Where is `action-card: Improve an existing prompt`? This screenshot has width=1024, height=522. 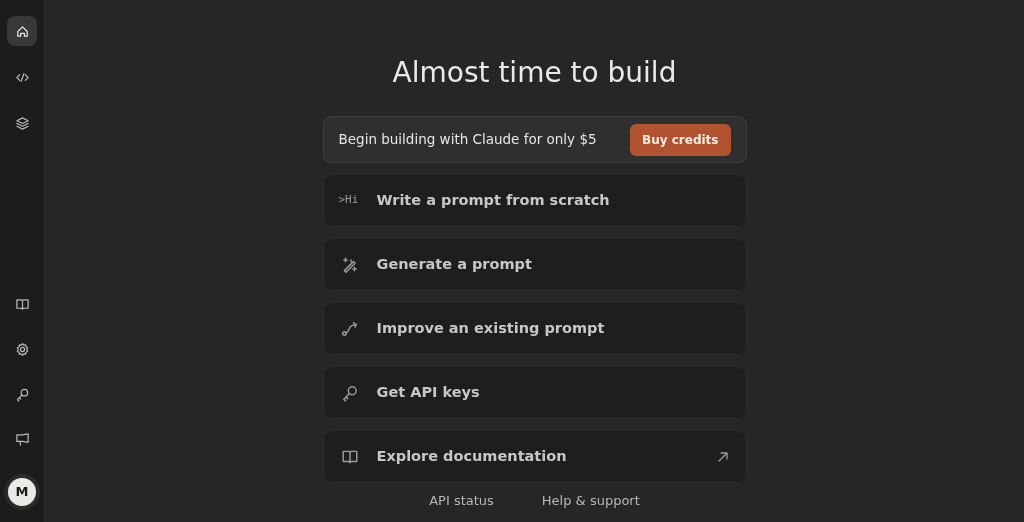
action-card: Improve an existing prompt is located at coordinates (534, 328).